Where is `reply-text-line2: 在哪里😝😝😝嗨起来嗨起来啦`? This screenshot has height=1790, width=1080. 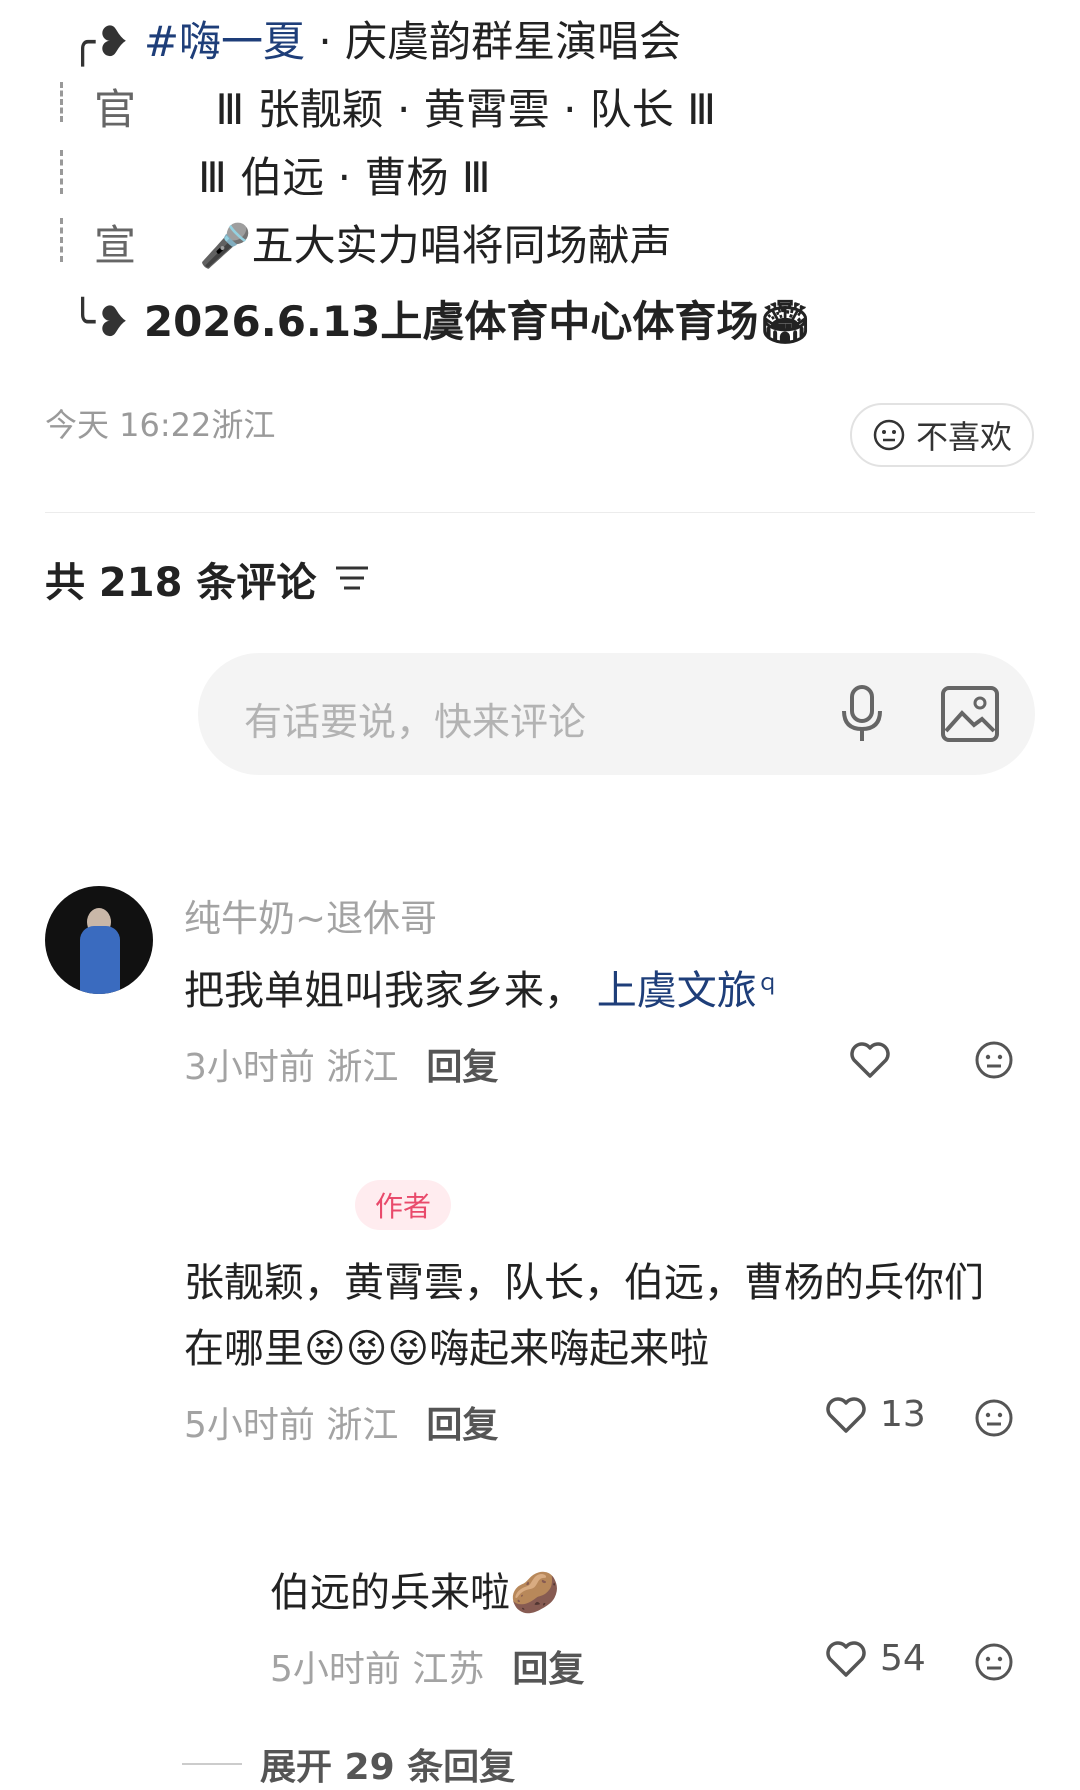 reply-text-line2: 在哪里😝😝😝嗨起来嗨起来啦 is located at coordinates (447, 1349).